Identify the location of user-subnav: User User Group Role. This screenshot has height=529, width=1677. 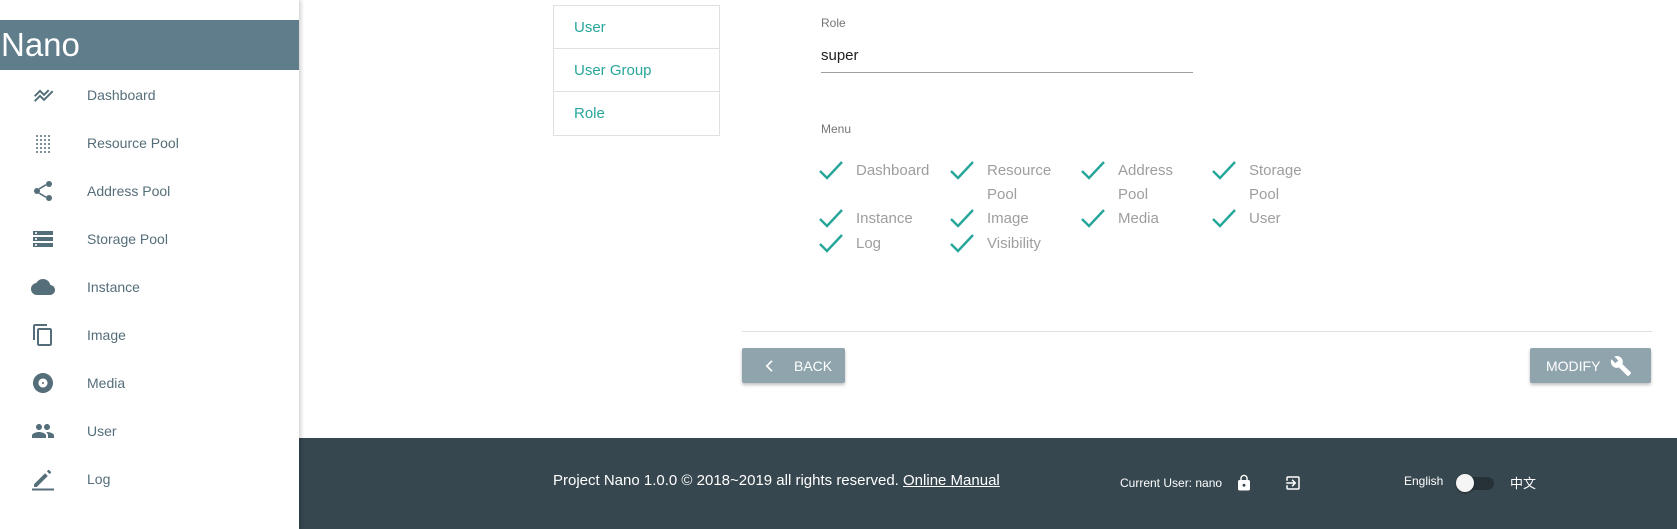
(636, 70).